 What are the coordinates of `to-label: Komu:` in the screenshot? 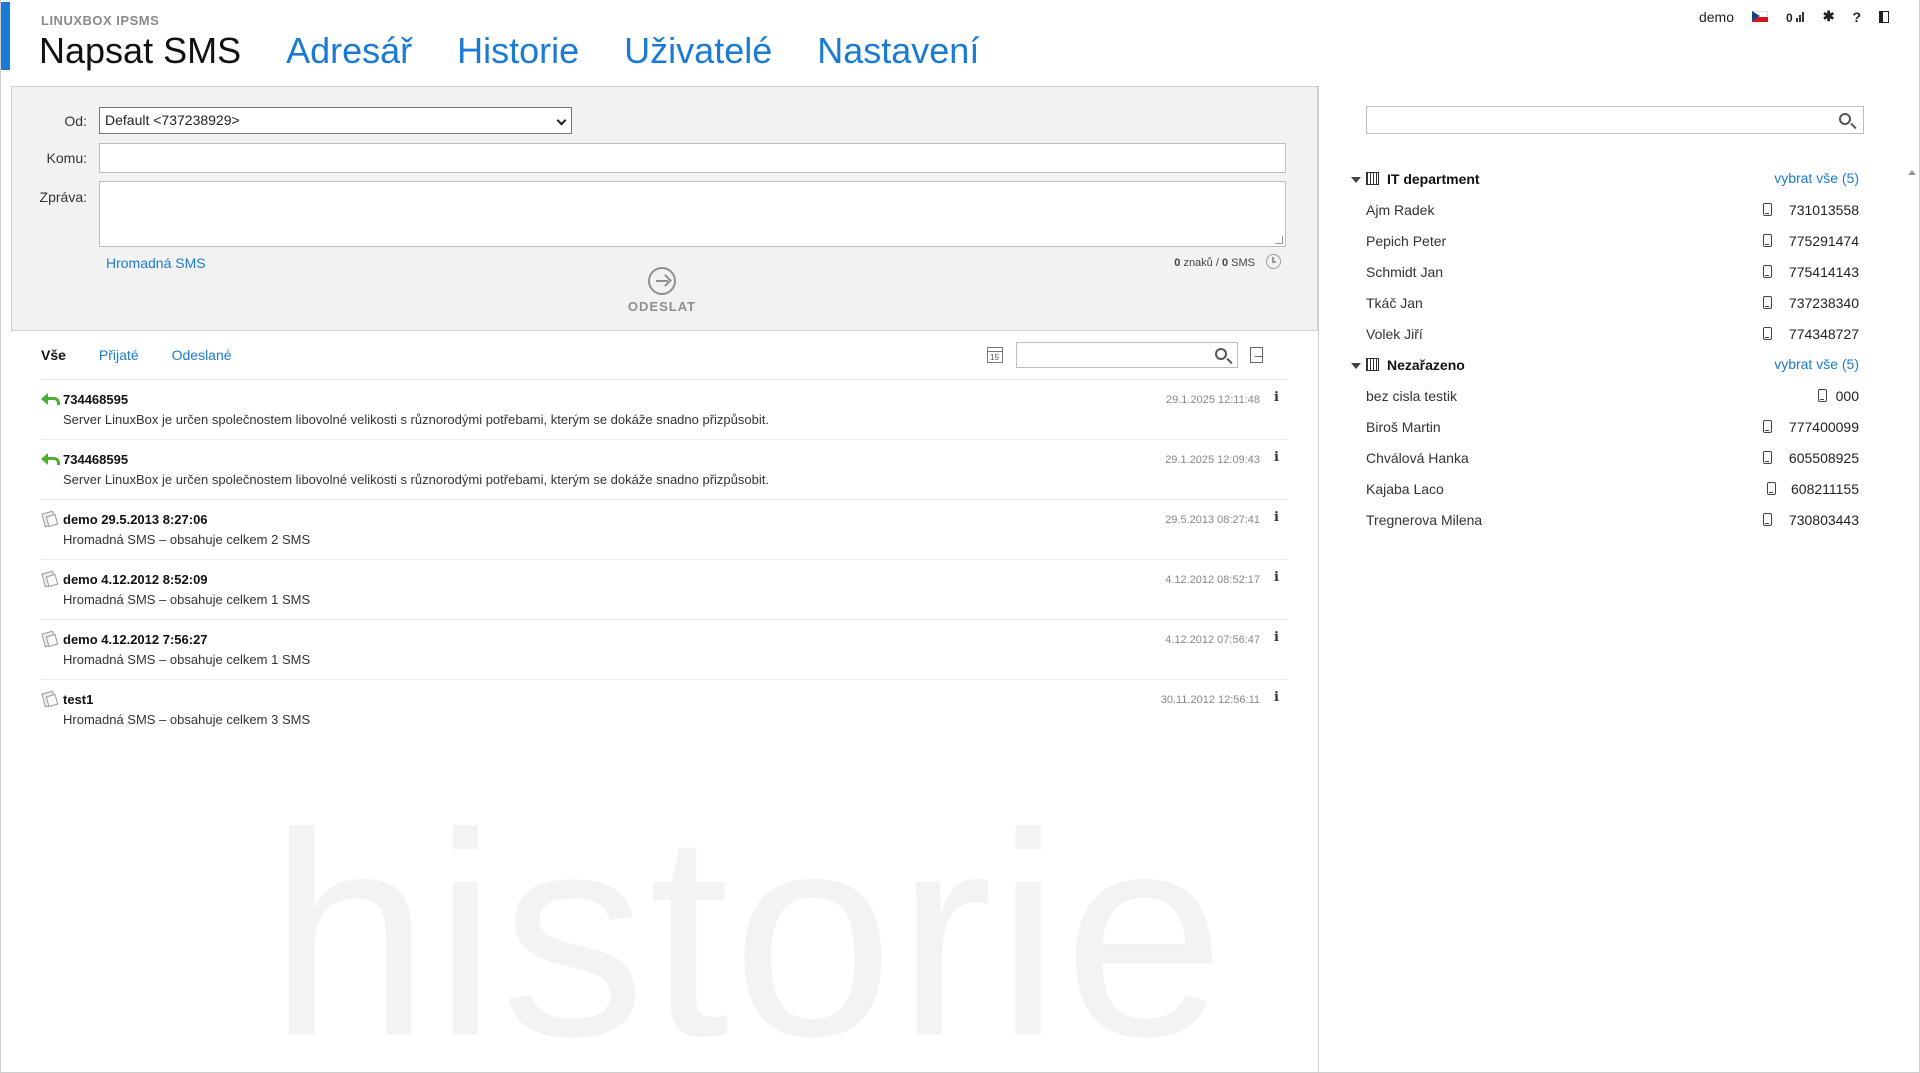 It's located at (66, 158).